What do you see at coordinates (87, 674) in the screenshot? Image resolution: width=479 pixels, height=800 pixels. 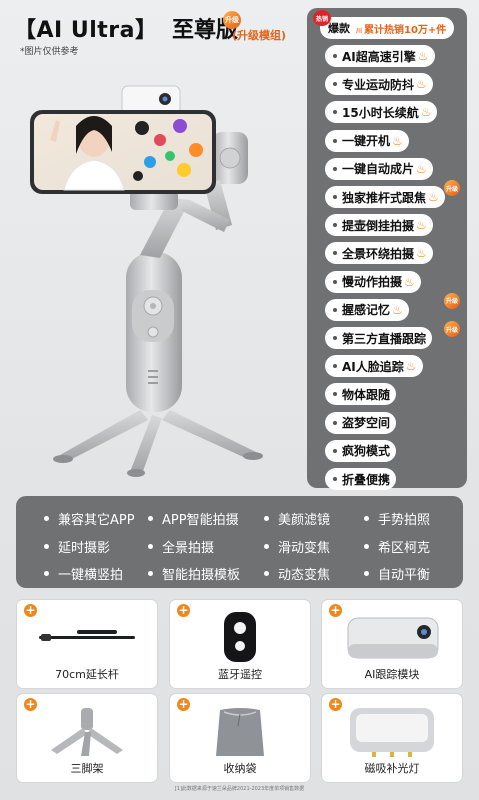 I see `accessory-label: 70cm延长杆` at bounding box center [87, 674].